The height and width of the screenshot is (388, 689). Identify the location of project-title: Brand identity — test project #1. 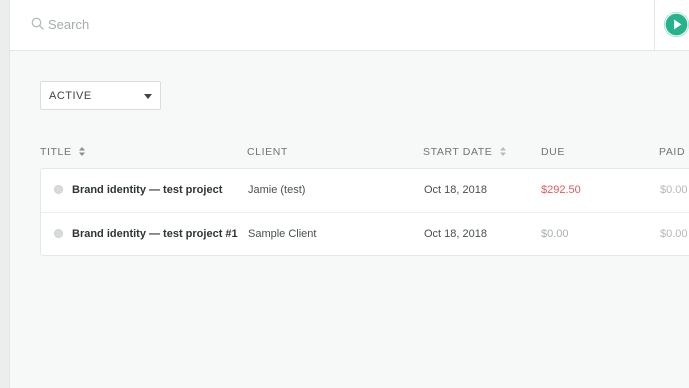
(155, 234).